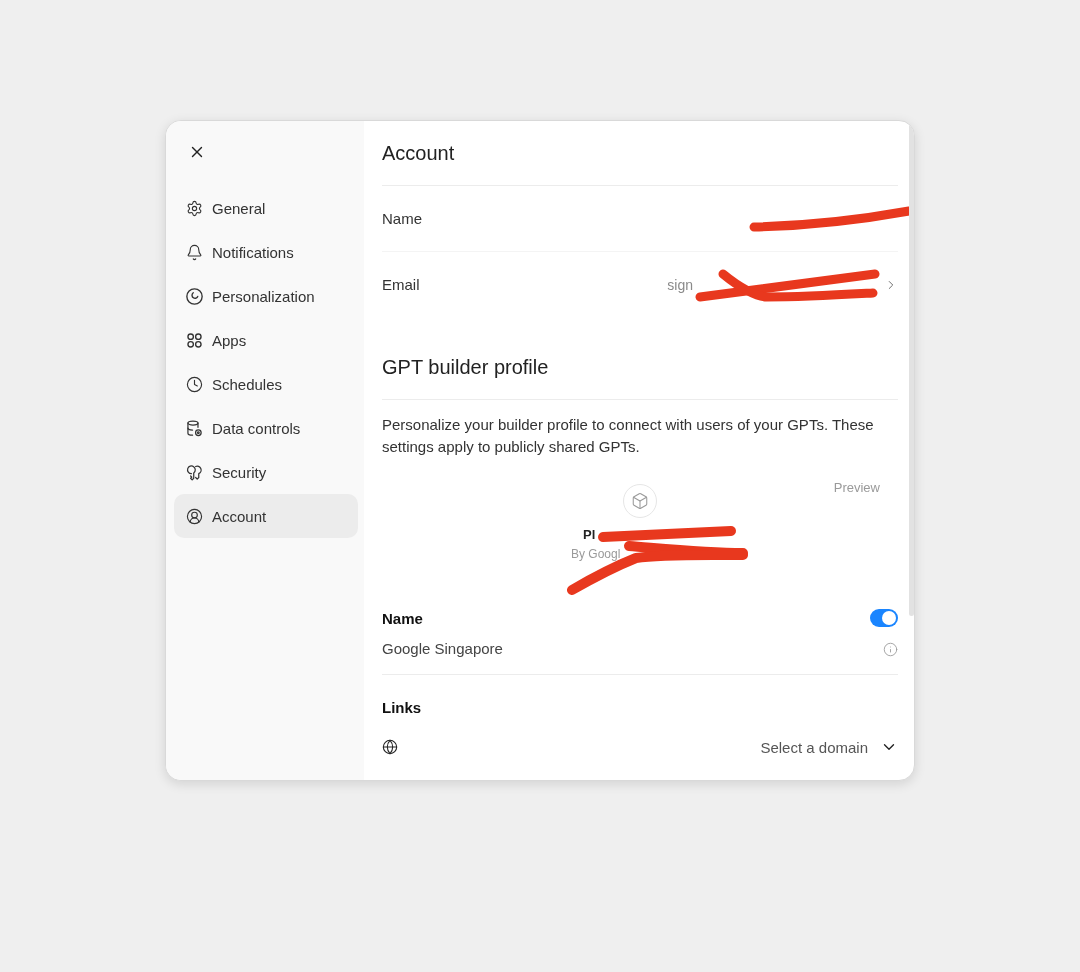  What do you see at coordinates (194, 296) in the screenshot?
I see `swirl-circle-icon` at bounding box center [194, 296].